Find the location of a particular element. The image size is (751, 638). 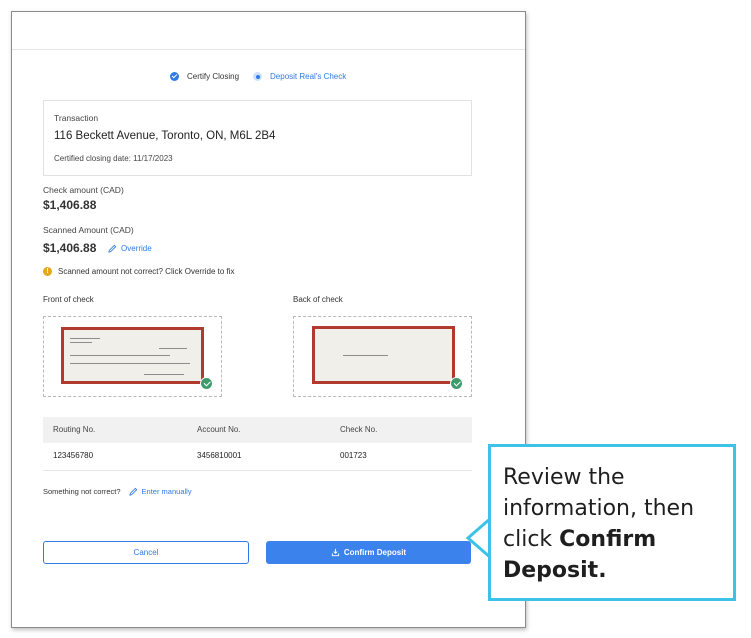

confirm-deposit-label: Confirm Deposit is located at coordinates (375, 552).